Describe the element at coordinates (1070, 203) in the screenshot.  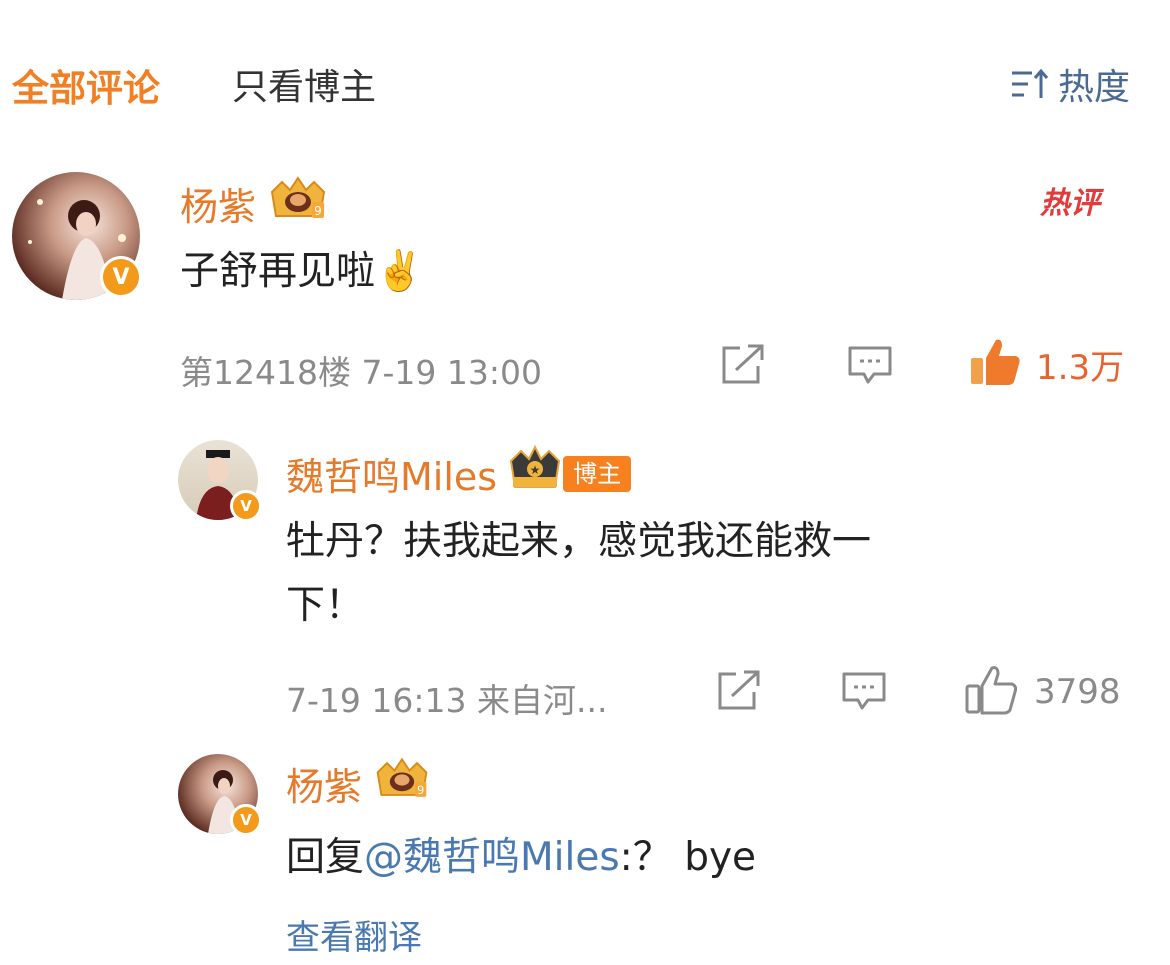
I see `hot-comment-badge: 热评` at that location.